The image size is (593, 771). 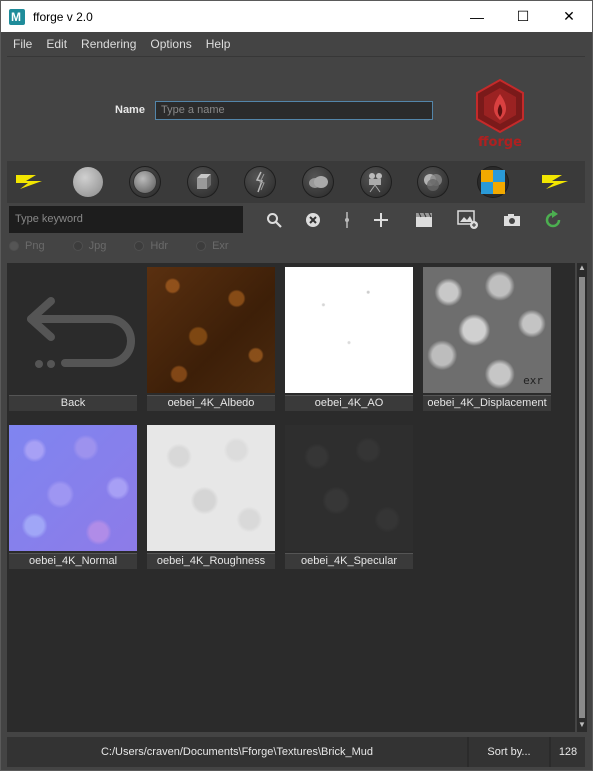 I want to click on texture-tile-normal: oebei_4K_Normal, so click(x=73, y=495).